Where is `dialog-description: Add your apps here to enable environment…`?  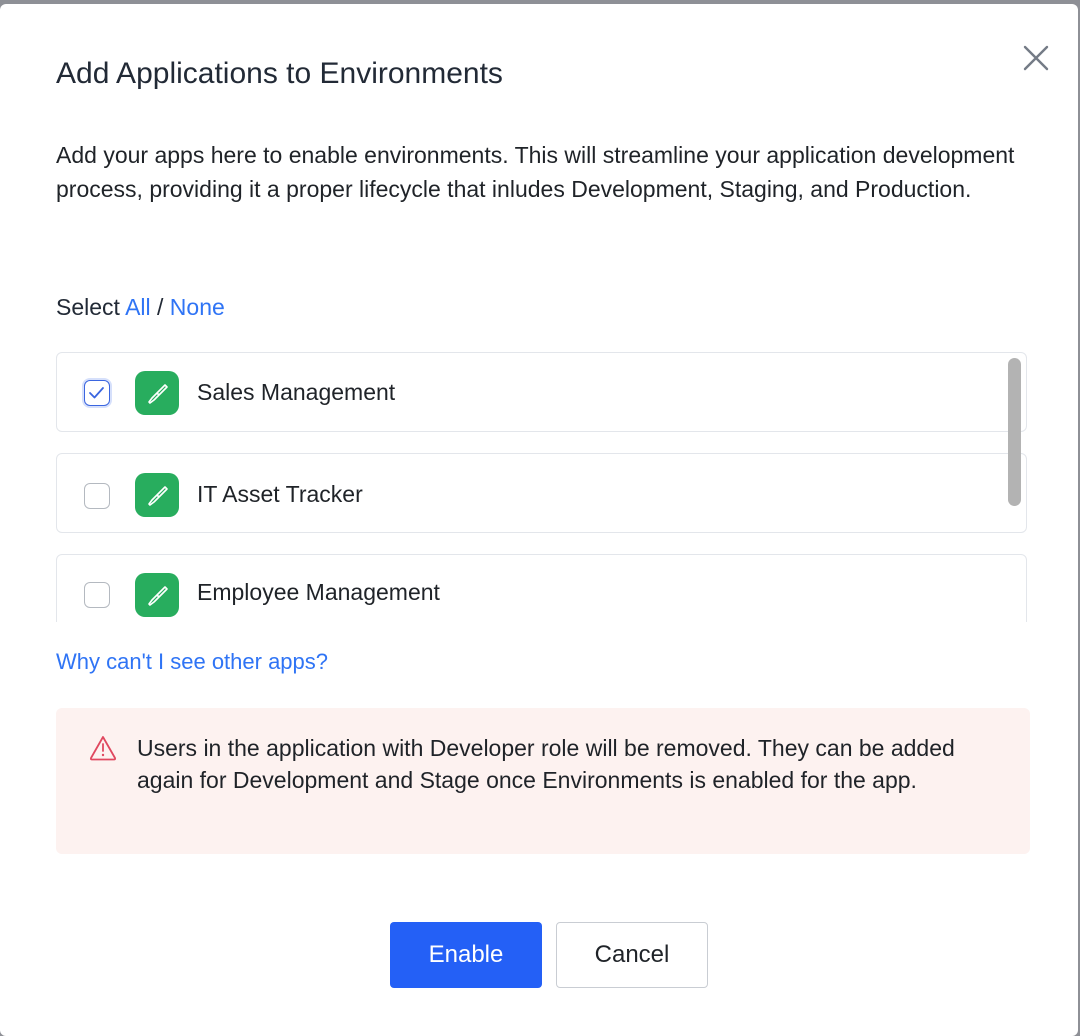
dialog-description: Add your apps here to enable environment… is located at coordinates (535, 172).